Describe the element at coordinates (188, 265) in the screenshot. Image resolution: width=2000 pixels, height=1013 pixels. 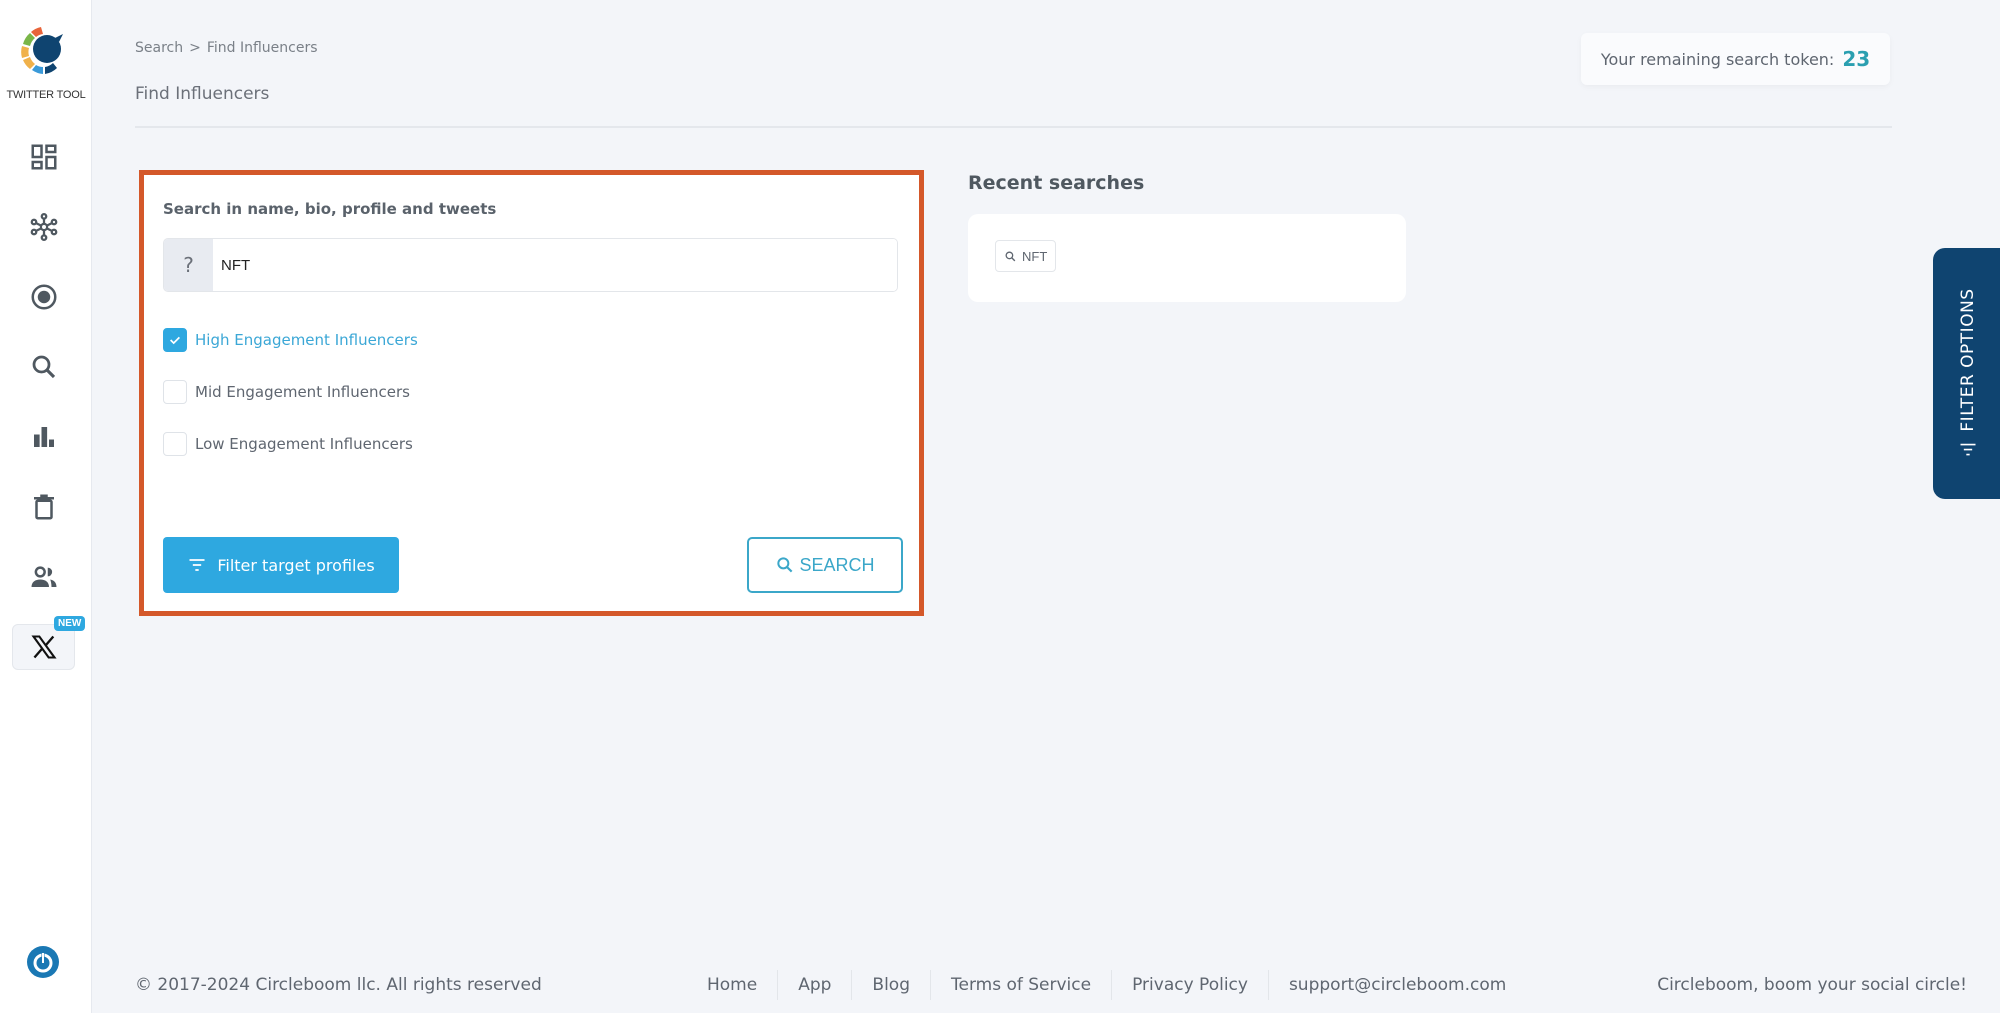
I see `help-icon: ?` at that location.